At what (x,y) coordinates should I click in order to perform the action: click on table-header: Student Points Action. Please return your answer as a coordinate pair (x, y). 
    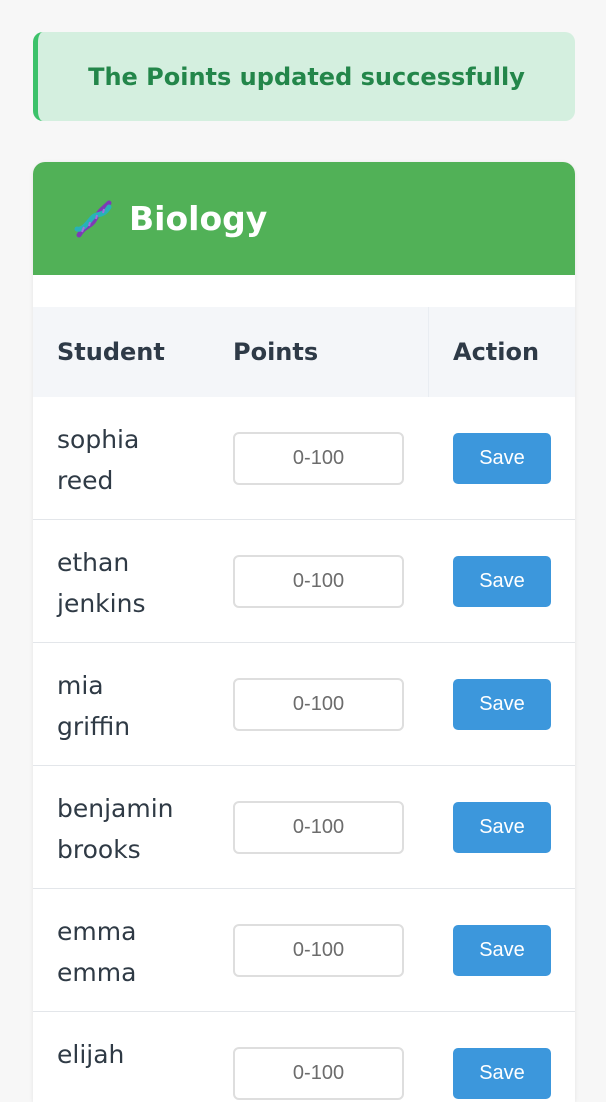
    Looking at the image, I should click on (304, 352).